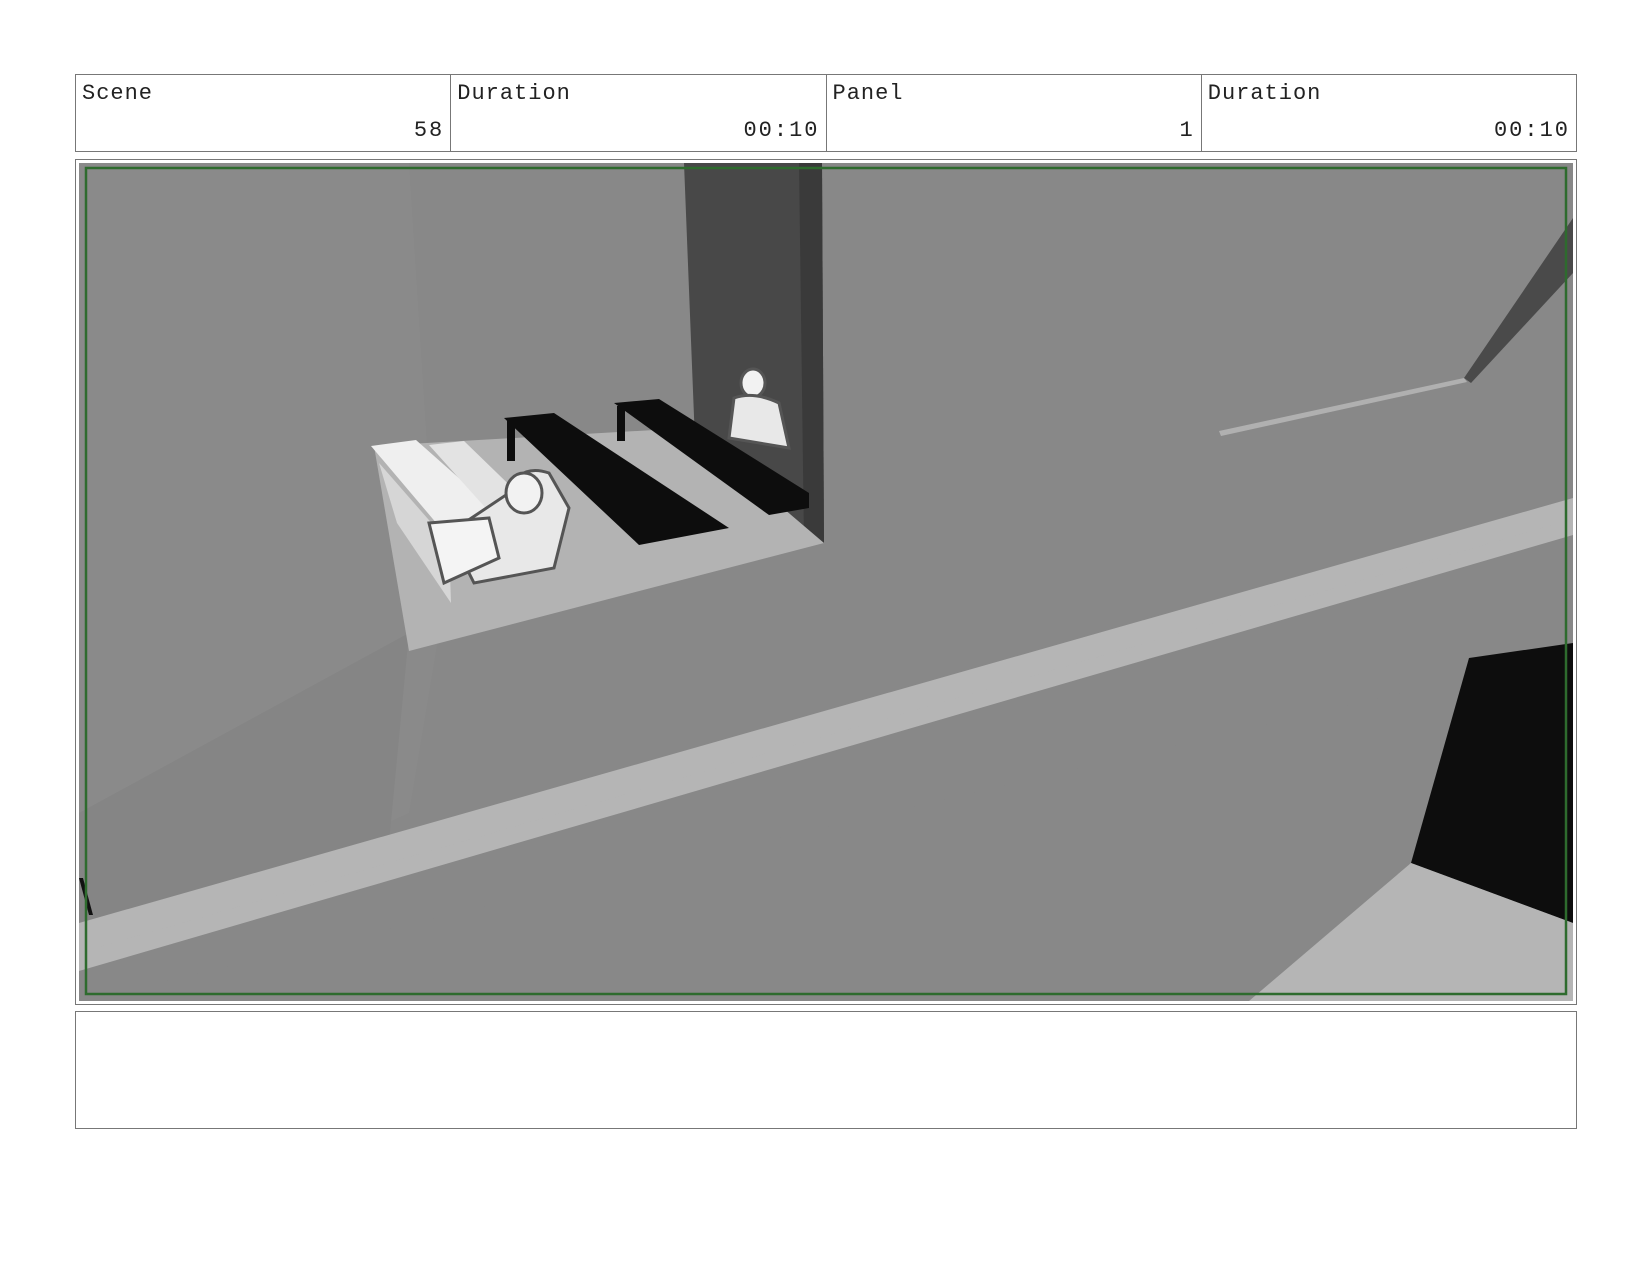 Image resolution: width=1650 pixels, height=1275 pixels. Describe the element at coordinates (511, 441) in the screenshot. I see `dark-table-1-leg` at that location.